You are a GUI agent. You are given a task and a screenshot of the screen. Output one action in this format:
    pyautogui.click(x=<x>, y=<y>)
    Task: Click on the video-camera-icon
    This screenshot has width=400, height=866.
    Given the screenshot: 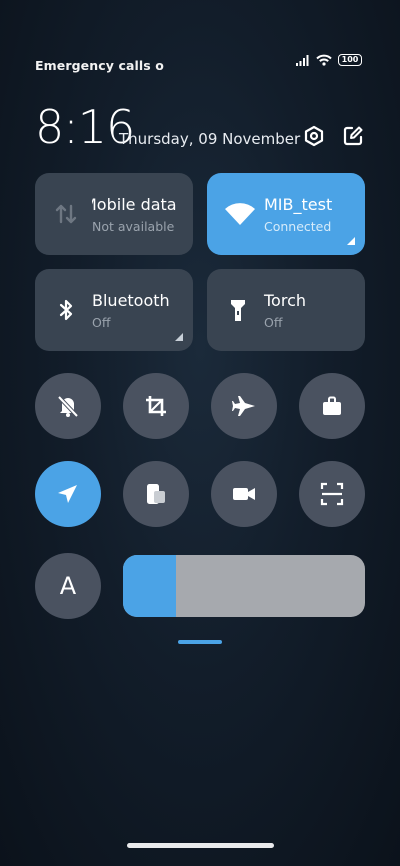 What is the action you would take?
    pyautogui.click(x=244, y=494)
    